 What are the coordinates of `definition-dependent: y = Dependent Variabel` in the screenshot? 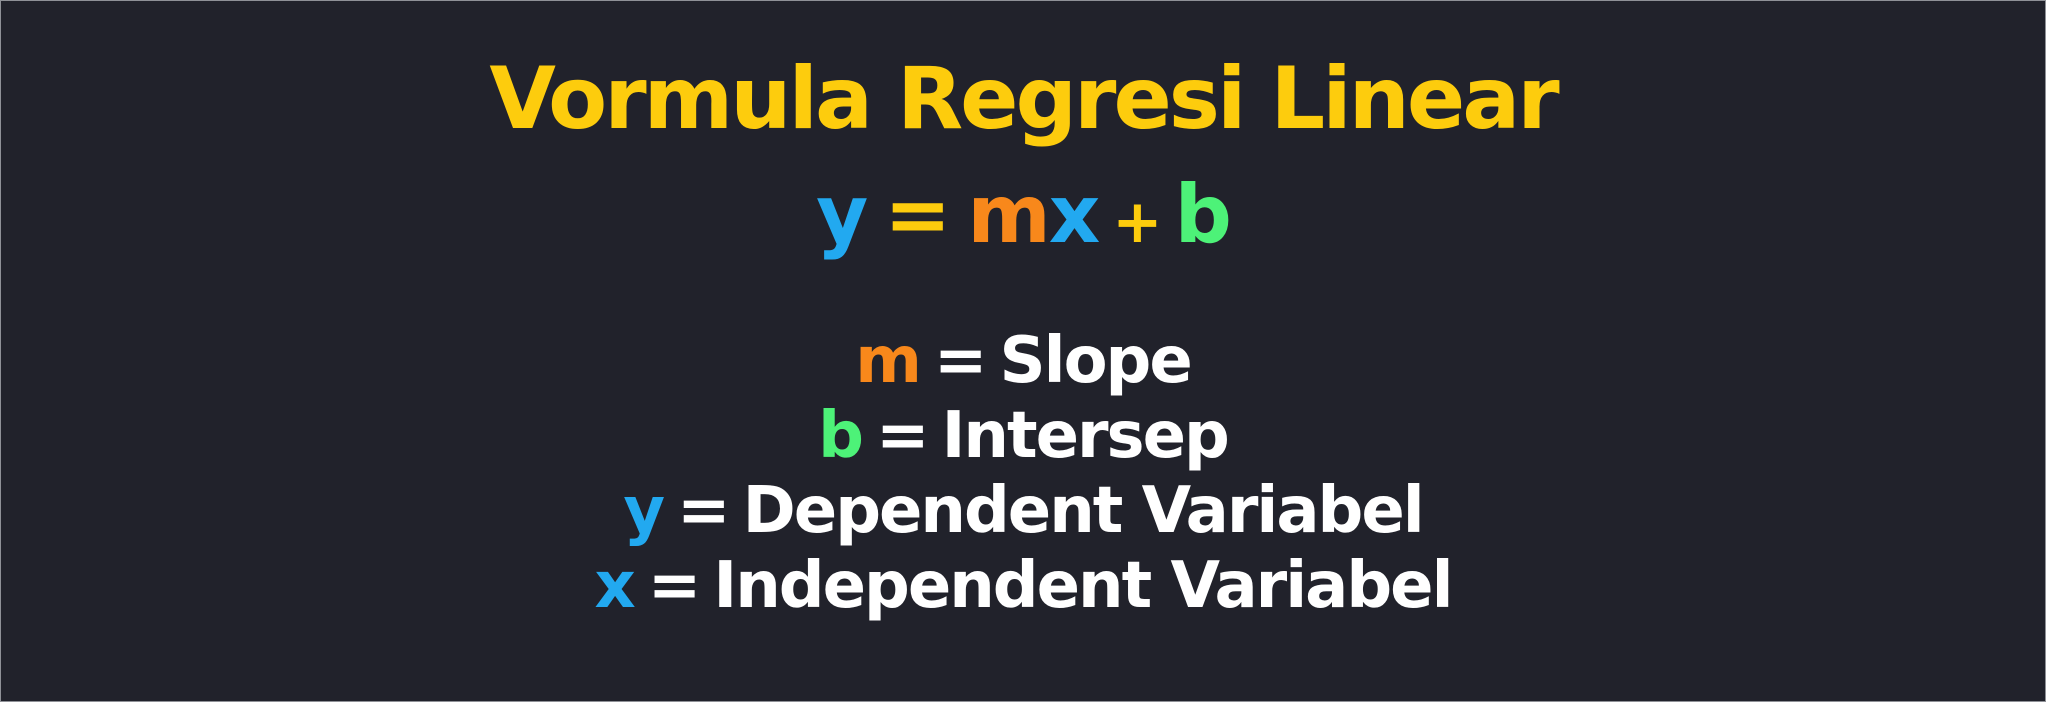 It's located at (1023, 511).